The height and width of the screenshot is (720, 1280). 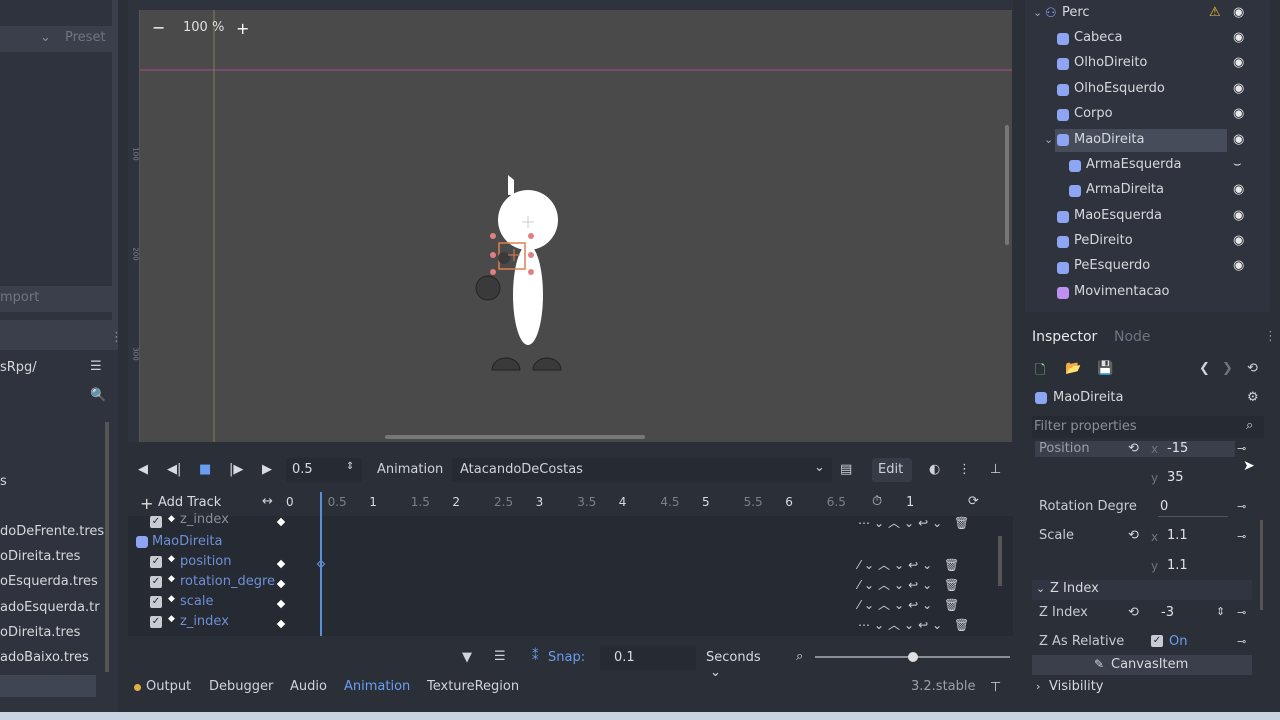 I want to click on list-item: adoBaixo.tres, so click(x=44, y=657).